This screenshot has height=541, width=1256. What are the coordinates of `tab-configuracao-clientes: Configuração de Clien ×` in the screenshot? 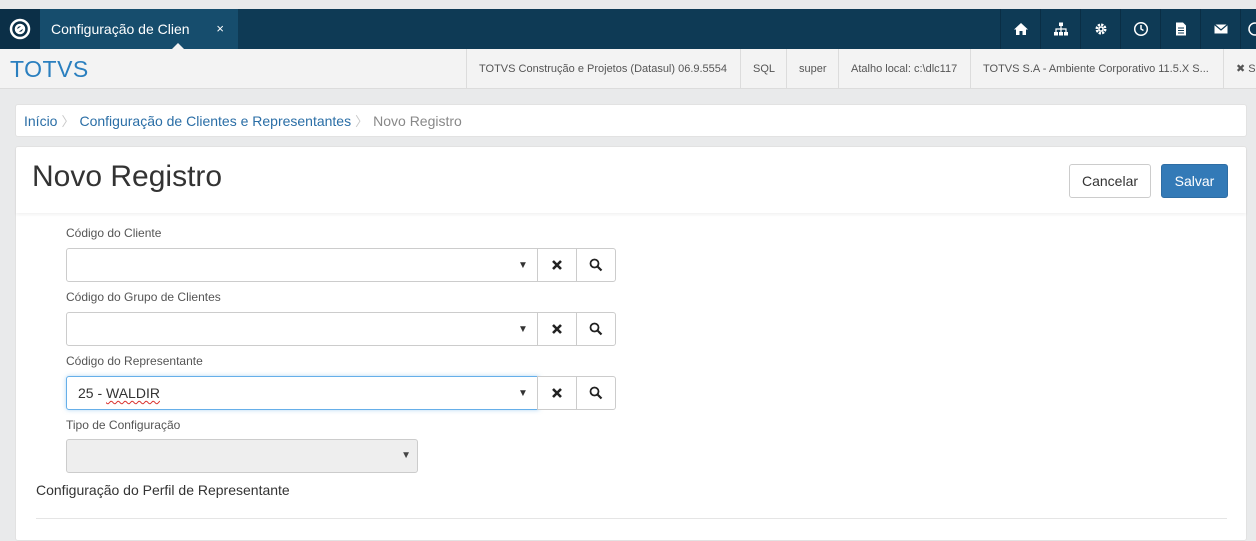 It's located at (139, 29).